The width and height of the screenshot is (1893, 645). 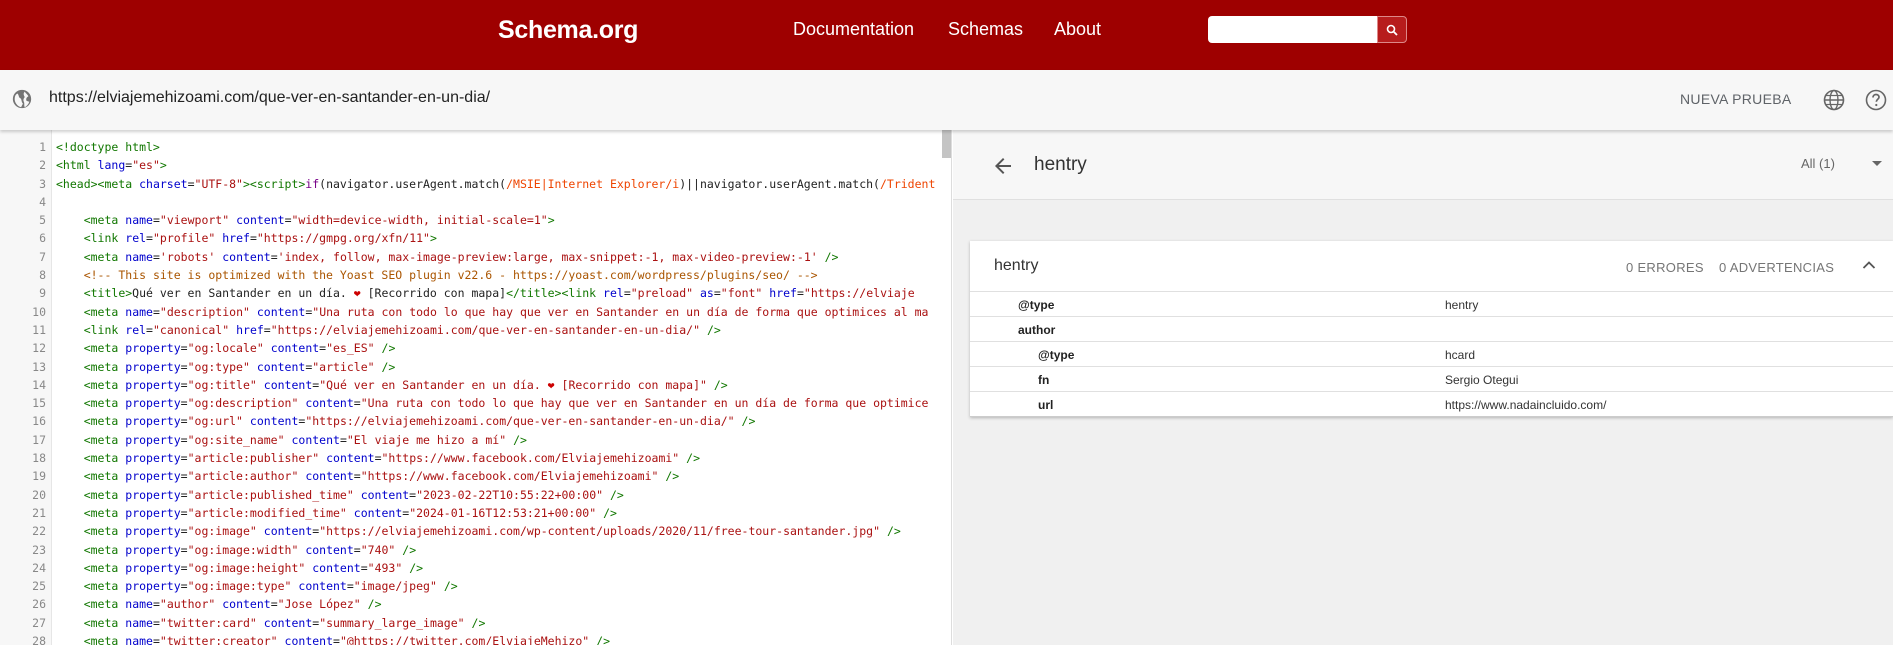 What do you see at coordinates (22, 99) in the screenshot?
I see `globe-icon` at bounding box center [22, 99].